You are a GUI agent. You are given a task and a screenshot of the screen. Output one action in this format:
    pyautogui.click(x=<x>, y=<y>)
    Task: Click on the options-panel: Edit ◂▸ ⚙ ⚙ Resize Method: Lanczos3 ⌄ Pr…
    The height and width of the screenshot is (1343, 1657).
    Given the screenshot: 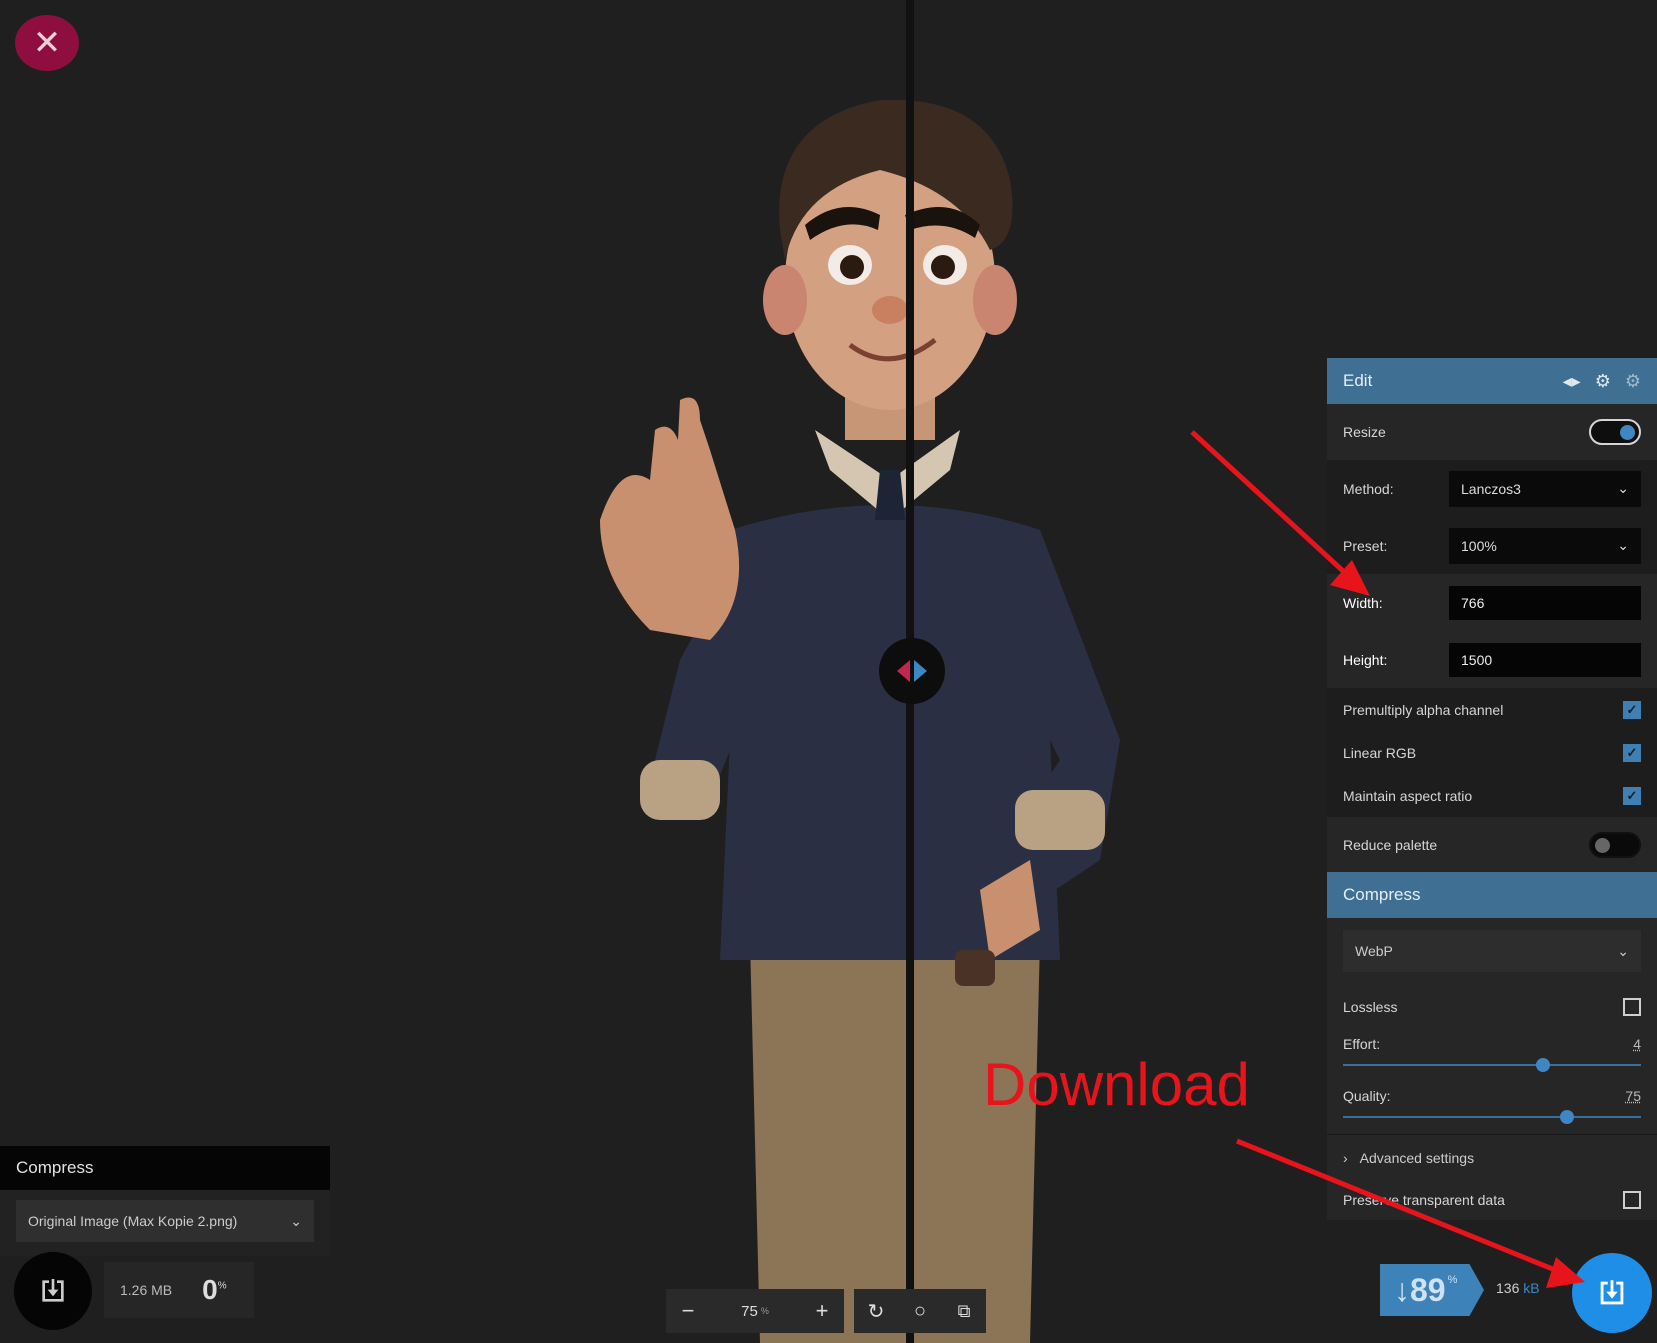 What is the action you would take?
    pyautogui.click(x=1492, y=789)
    